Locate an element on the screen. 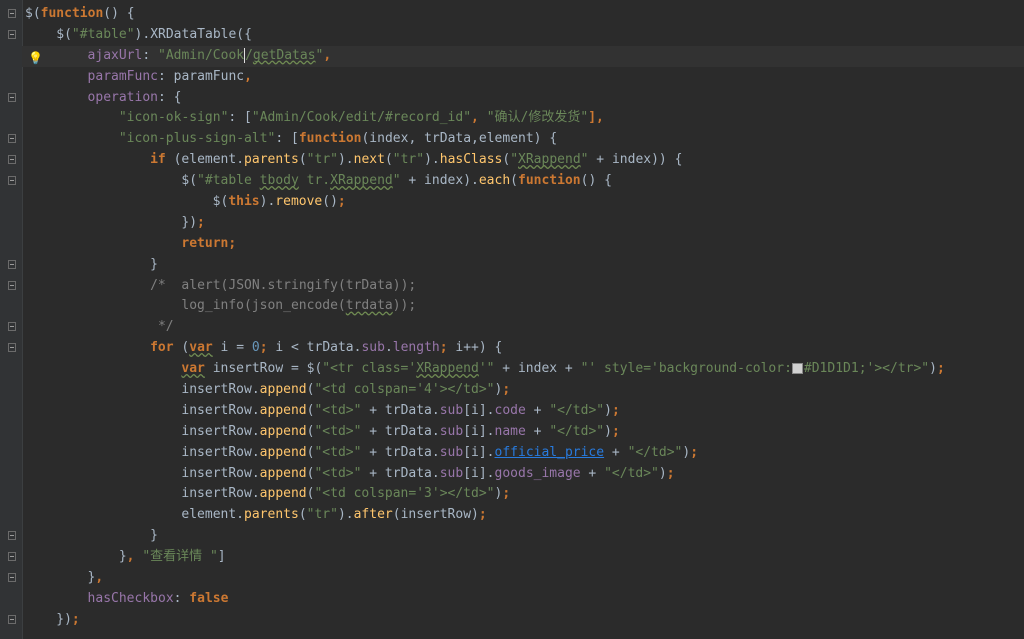 This screenshot has width=1024, height=639. code-token: operation is located at coordinates (122, 97).